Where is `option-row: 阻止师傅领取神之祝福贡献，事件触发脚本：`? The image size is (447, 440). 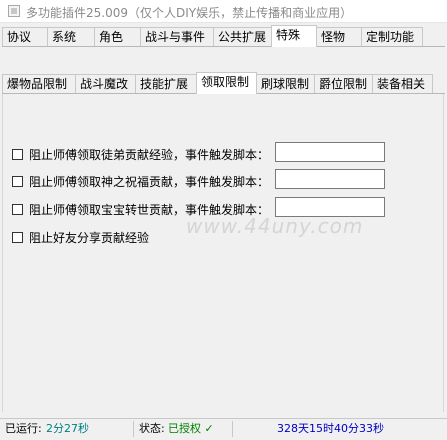
option-row: 阻止师傅领取神之祝福贡献，事件触发脚本： is located at coordinates (140, 181).